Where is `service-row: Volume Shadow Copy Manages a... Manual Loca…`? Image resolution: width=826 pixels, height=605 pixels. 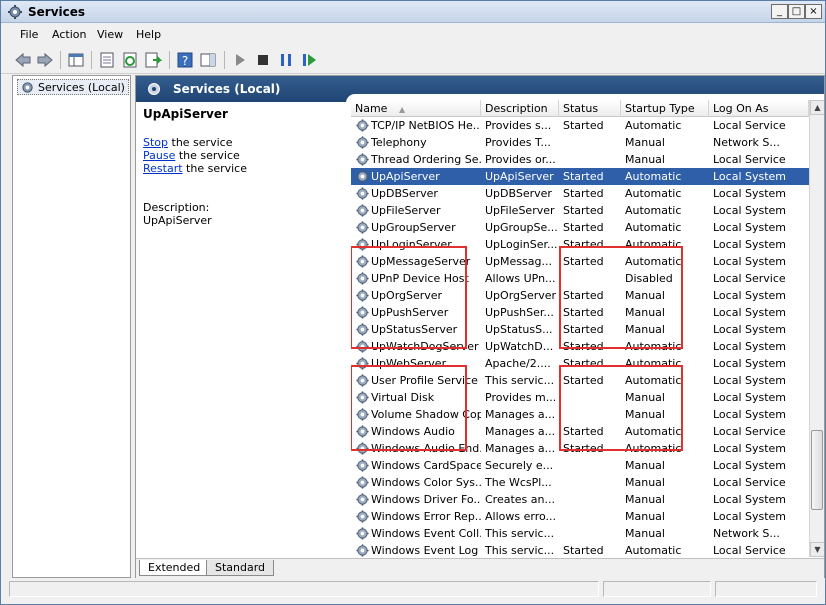
service-row: Volume Shadow Copy Manages a... Manual Loca… is located at coordinates (580, 414).